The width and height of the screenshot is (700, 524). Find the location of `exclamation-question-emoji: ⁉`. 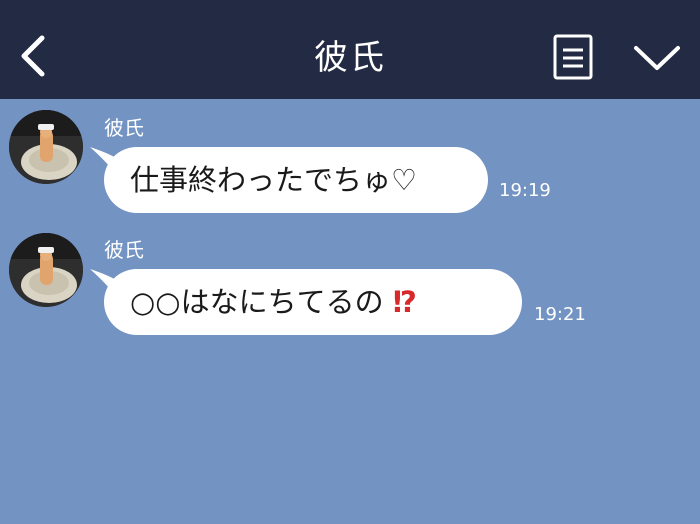

exclamation-question-emoji: ⁉ is located at coordinates (404, 302).